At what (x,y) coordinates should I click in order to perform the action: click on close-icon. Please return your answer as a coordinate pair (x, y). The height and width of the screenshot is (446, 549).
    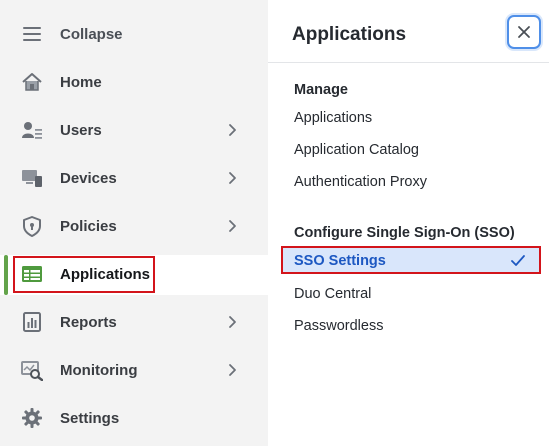
    Looking at the image, I should click on (524, 32).